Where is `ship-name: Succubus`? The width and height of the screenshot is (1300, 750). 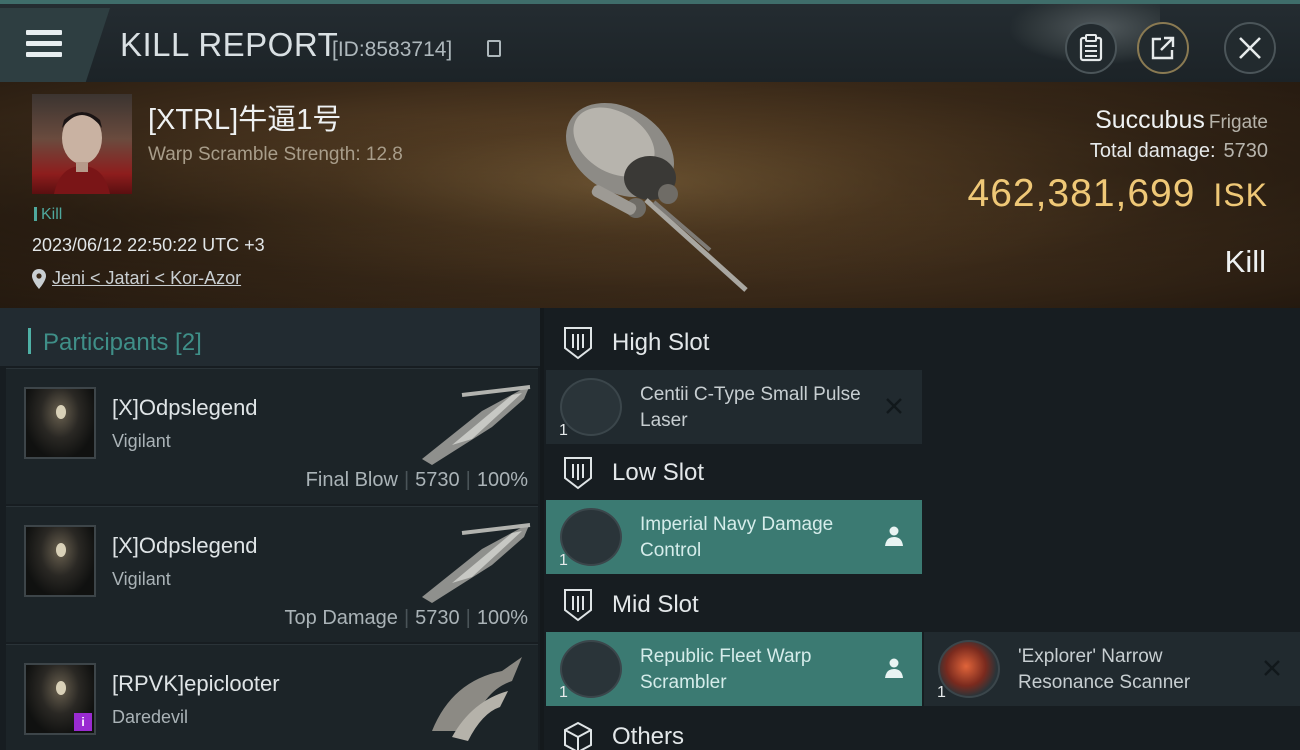 ship-name: Succubus is located at coordinates (1150, 120).